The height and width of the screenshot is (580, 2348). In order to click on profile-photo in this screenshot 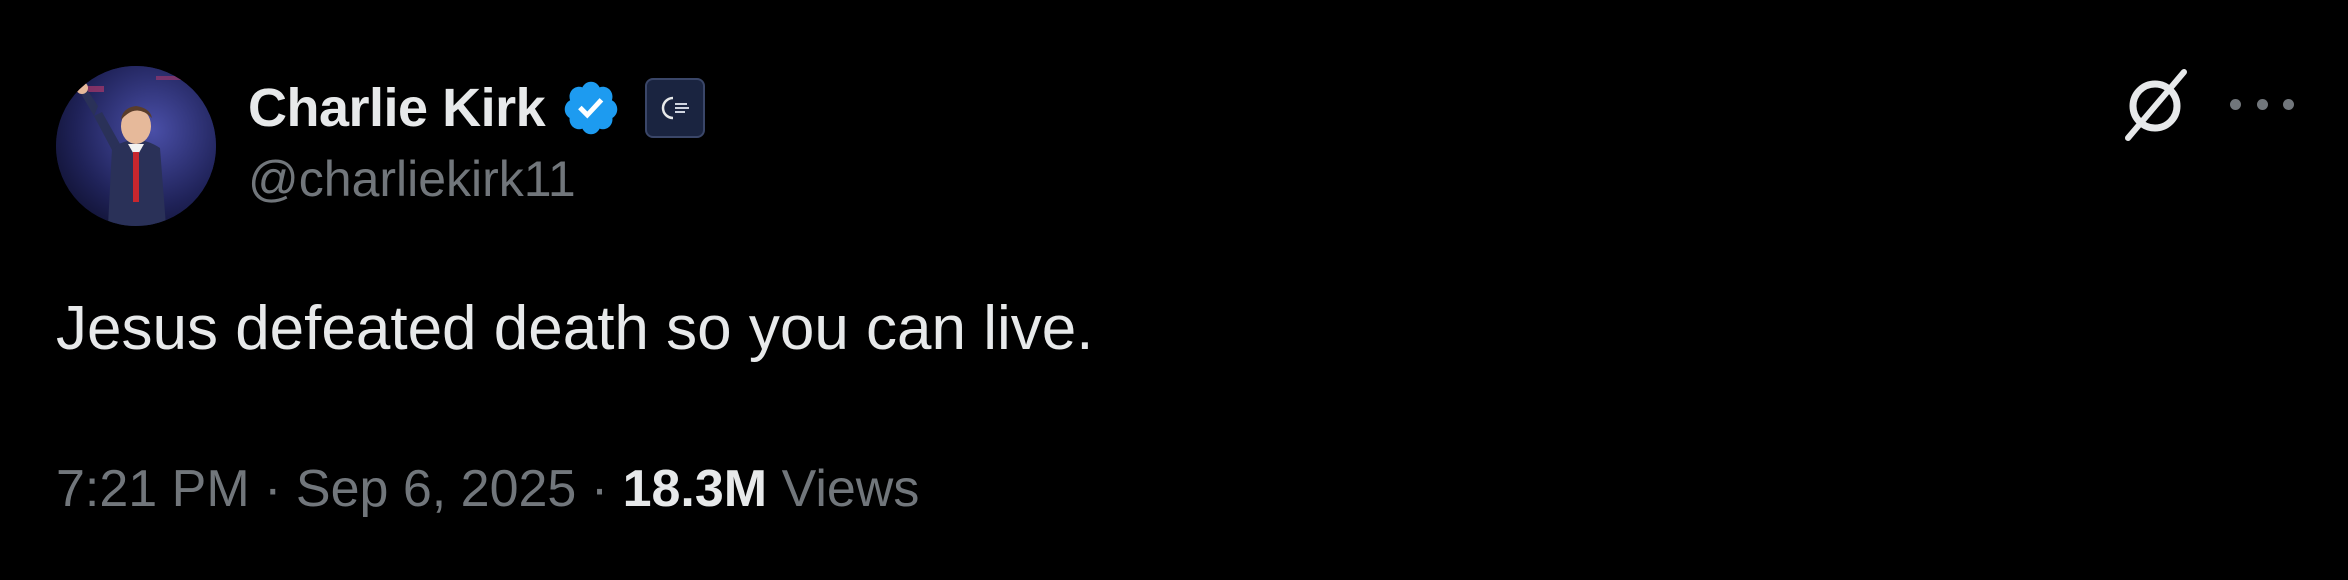, I will do `click(136, 146)`.